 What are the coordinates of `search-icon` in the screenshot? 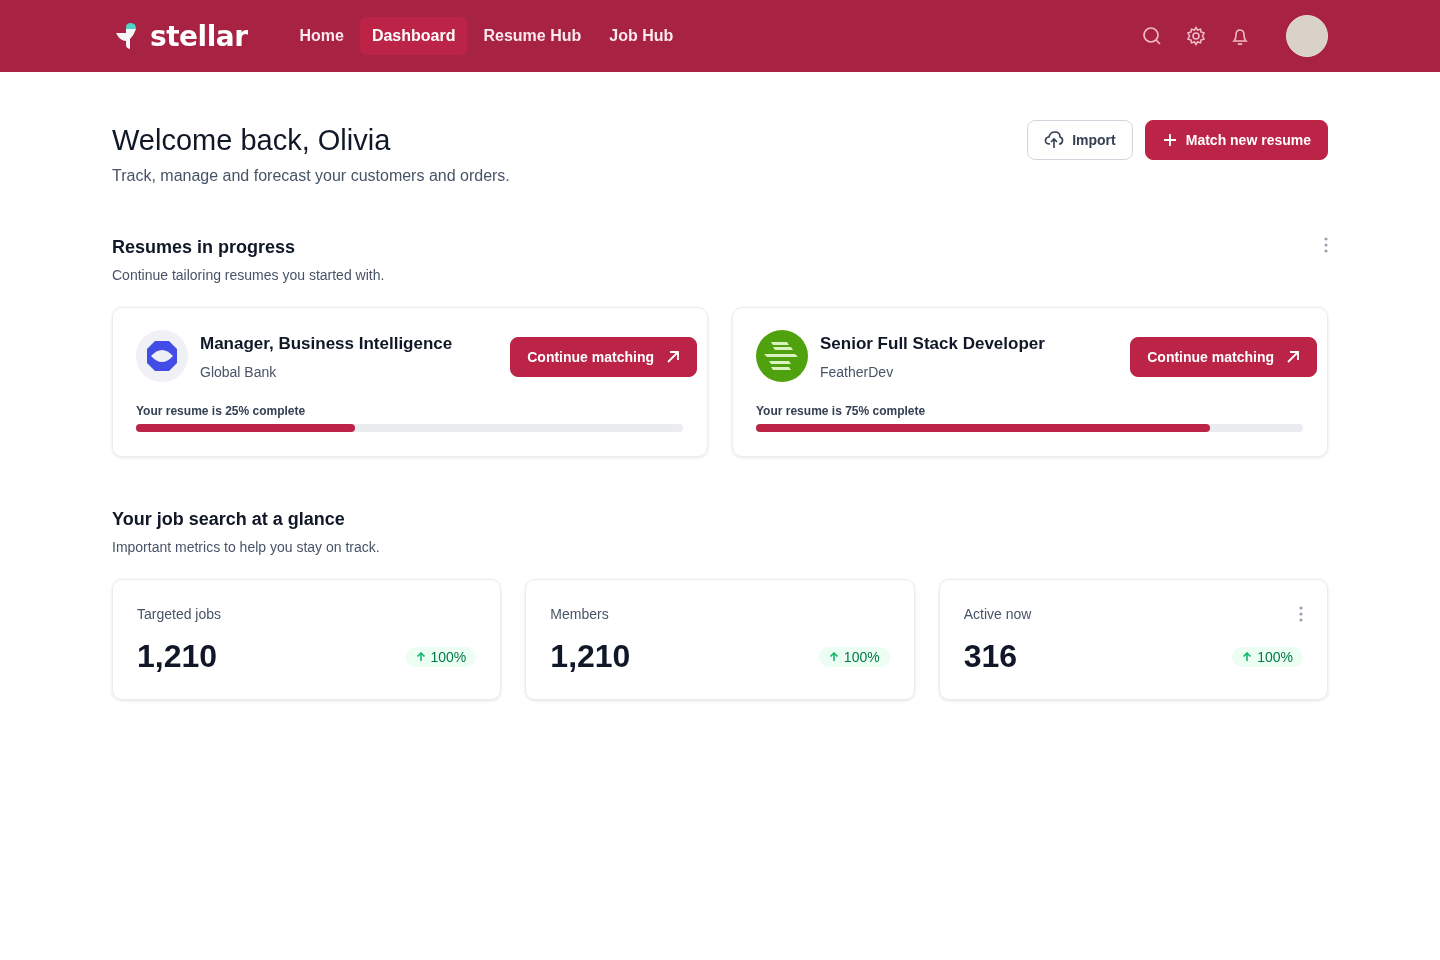 It's located at (1152, 36).